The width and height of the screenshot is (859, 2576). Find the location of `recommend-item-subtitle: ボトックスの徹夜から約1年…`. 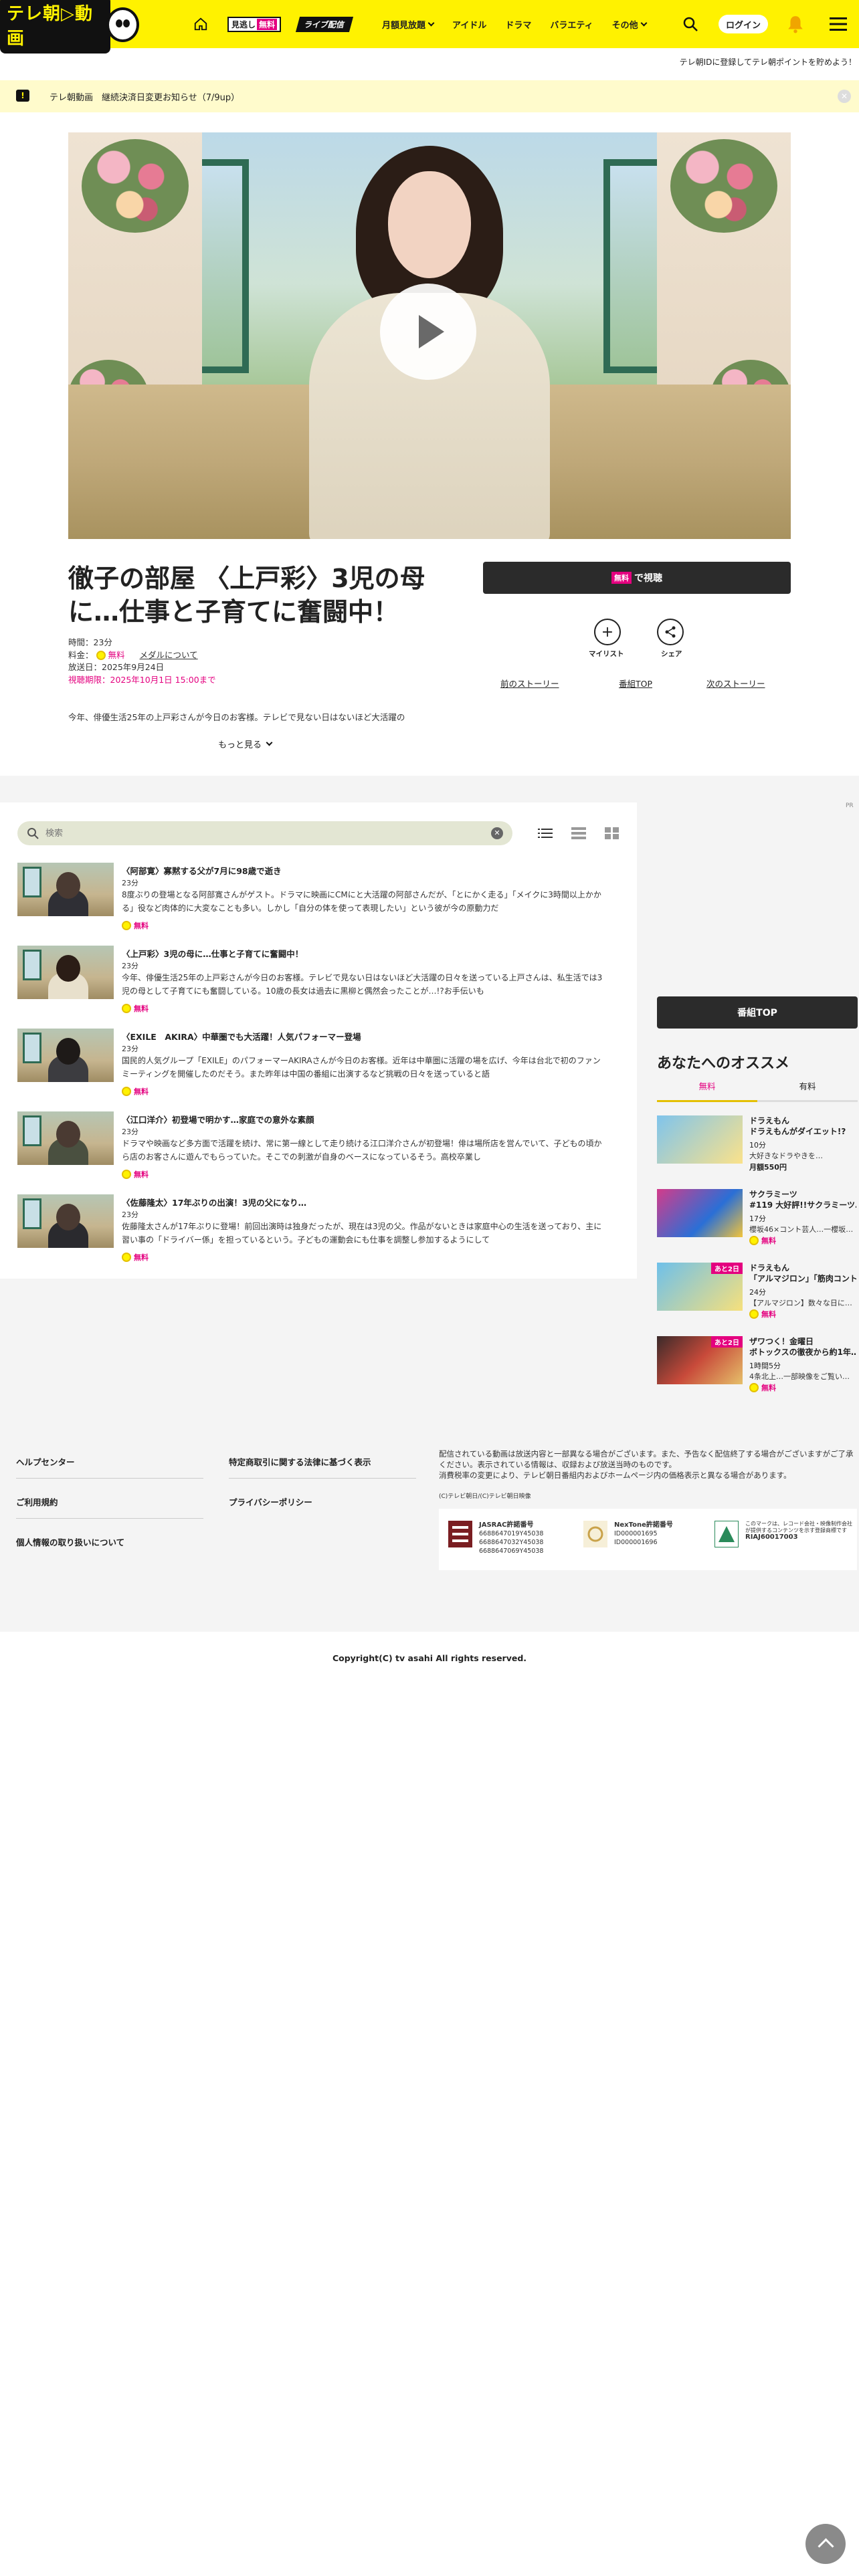

recommend-item-subtitle: ボトックスの徹夜から約1年… is located at coordinates (802, 1353).